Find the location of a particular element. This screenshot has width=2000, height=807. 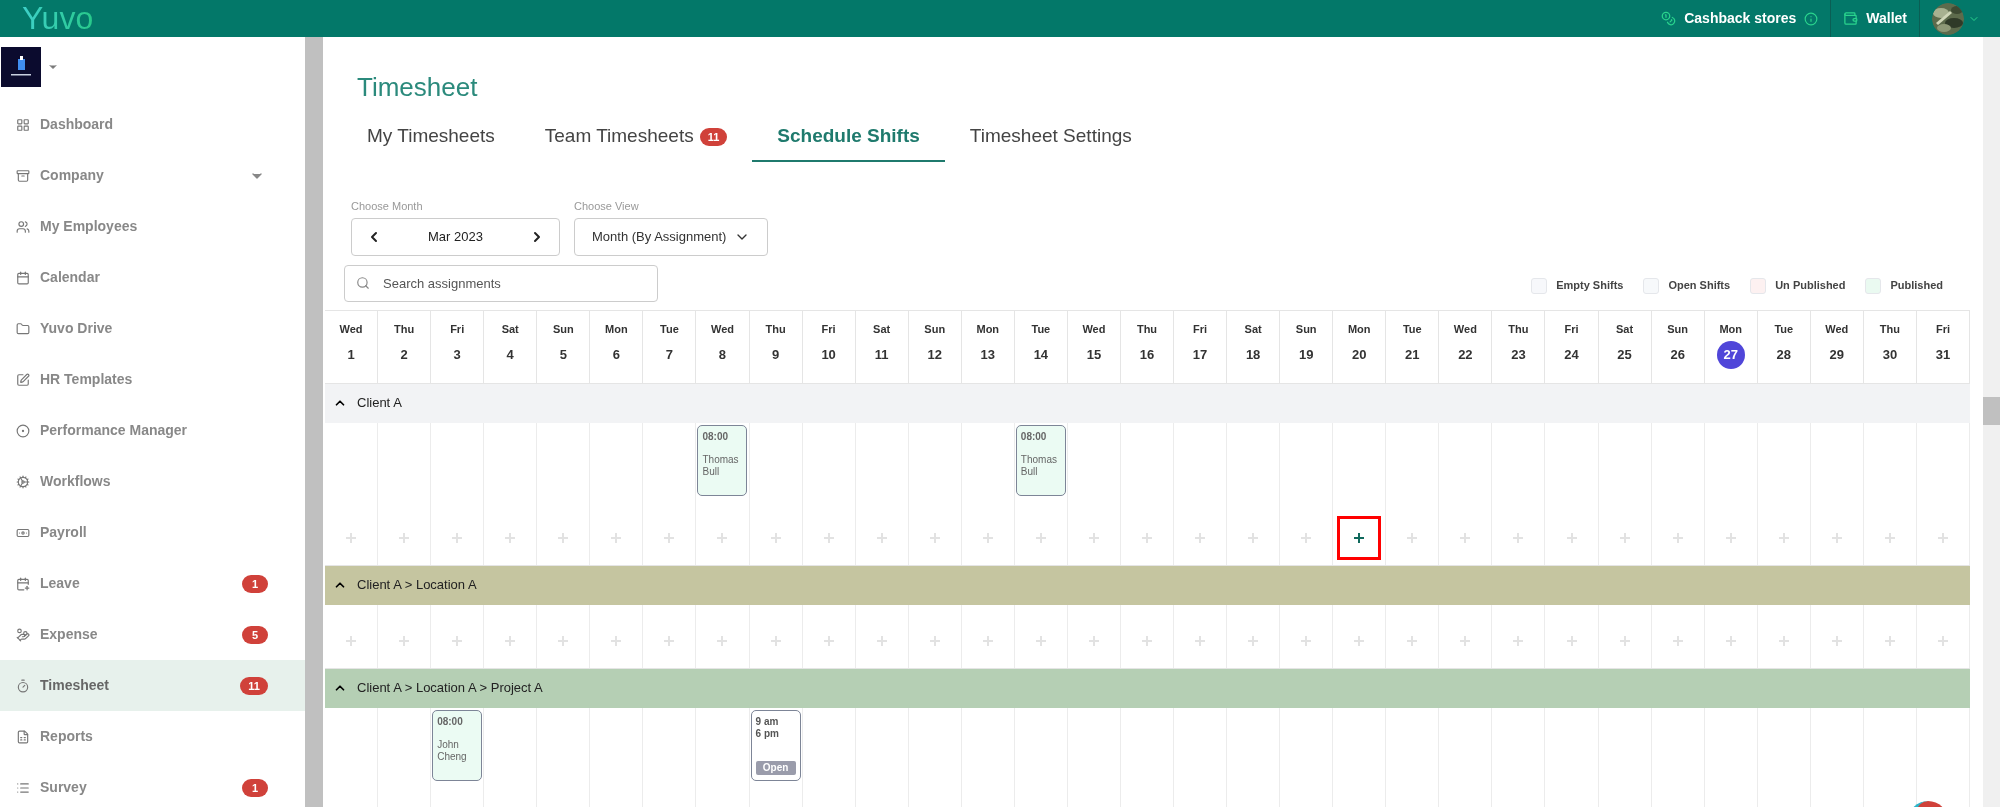

sidebar-item: Calendar is located at coordinates (152, 277).